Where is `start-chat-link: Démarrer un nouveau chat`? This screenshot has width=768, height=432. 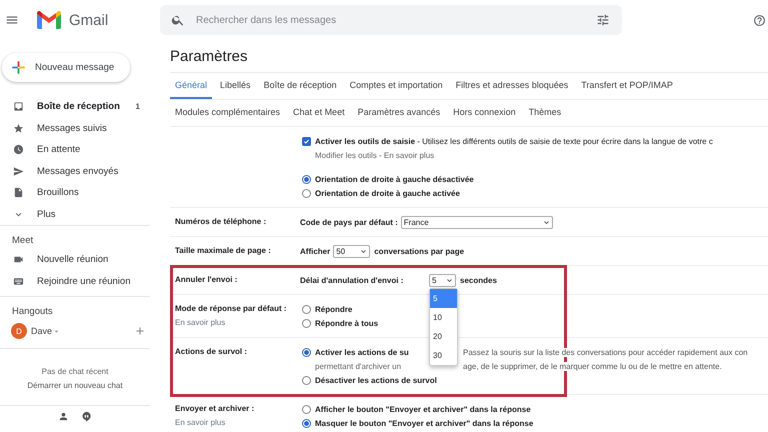 start-chat-link: Démarrer un nouveau chat is located at coordinates (75, 386).